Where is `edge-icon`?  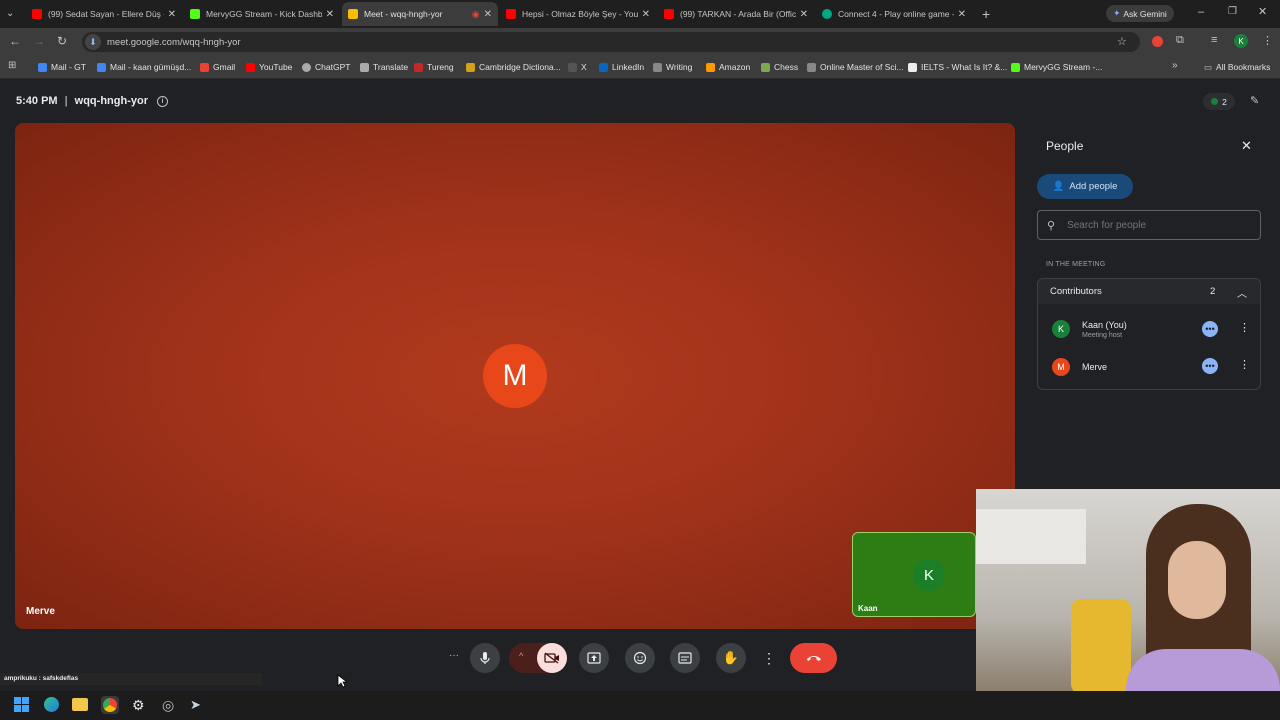 edge-icon is located at coordinates (51, 704).